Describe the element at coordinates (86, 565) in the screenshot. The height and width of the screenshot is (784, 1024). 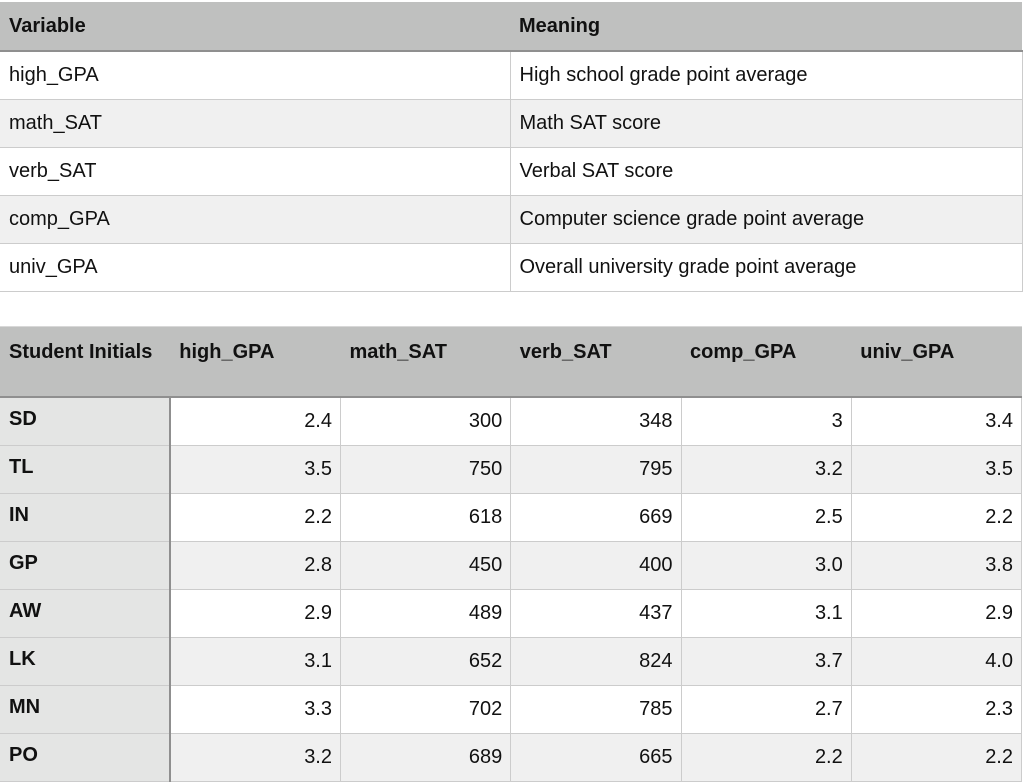
I see `student-initials-cell: GP` at that location.